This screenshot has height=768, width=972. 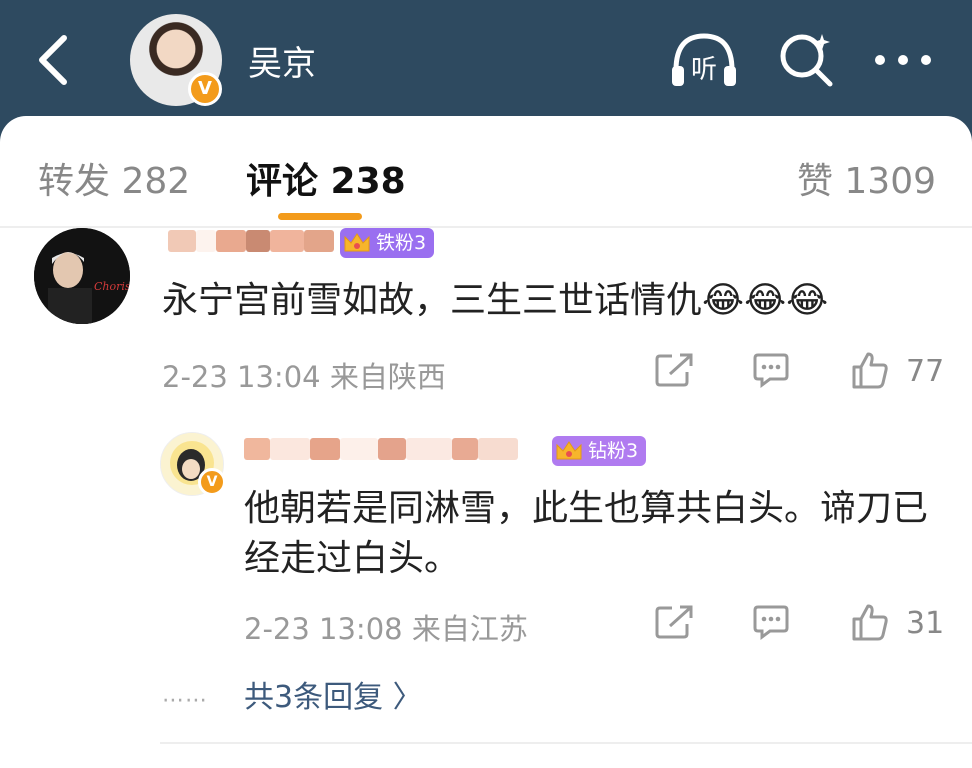 I want to click on reply-text: 他朝若是同淋雪，此生也算共白头。谛刀已经走过白头。, so click(x=586, y=533).